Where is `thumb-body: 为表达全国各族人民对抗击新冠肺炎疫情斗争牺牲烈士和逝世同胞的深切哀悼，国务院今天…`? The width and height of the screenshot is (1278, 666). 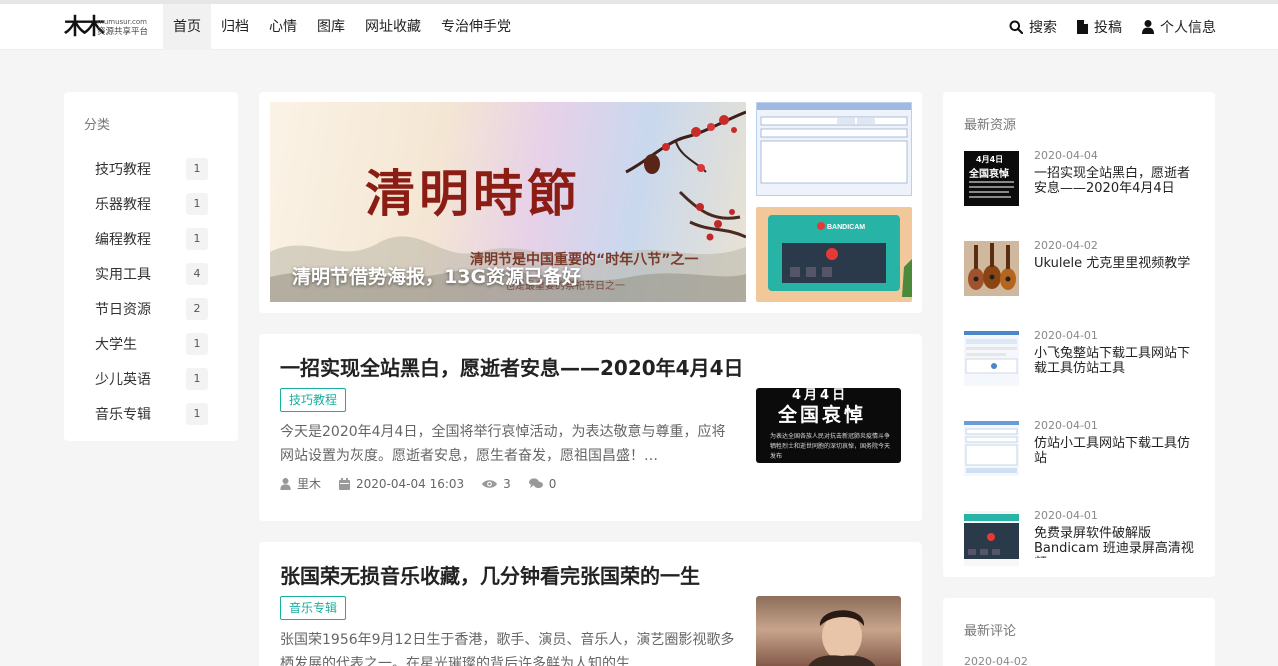
thumb-body: 为表达全国各族人民对抗击新冠肺炎疫情斗争牺牲烈士和逝世同胞的深切哀悼，国务院今天… is located at coordinates (830, 446).